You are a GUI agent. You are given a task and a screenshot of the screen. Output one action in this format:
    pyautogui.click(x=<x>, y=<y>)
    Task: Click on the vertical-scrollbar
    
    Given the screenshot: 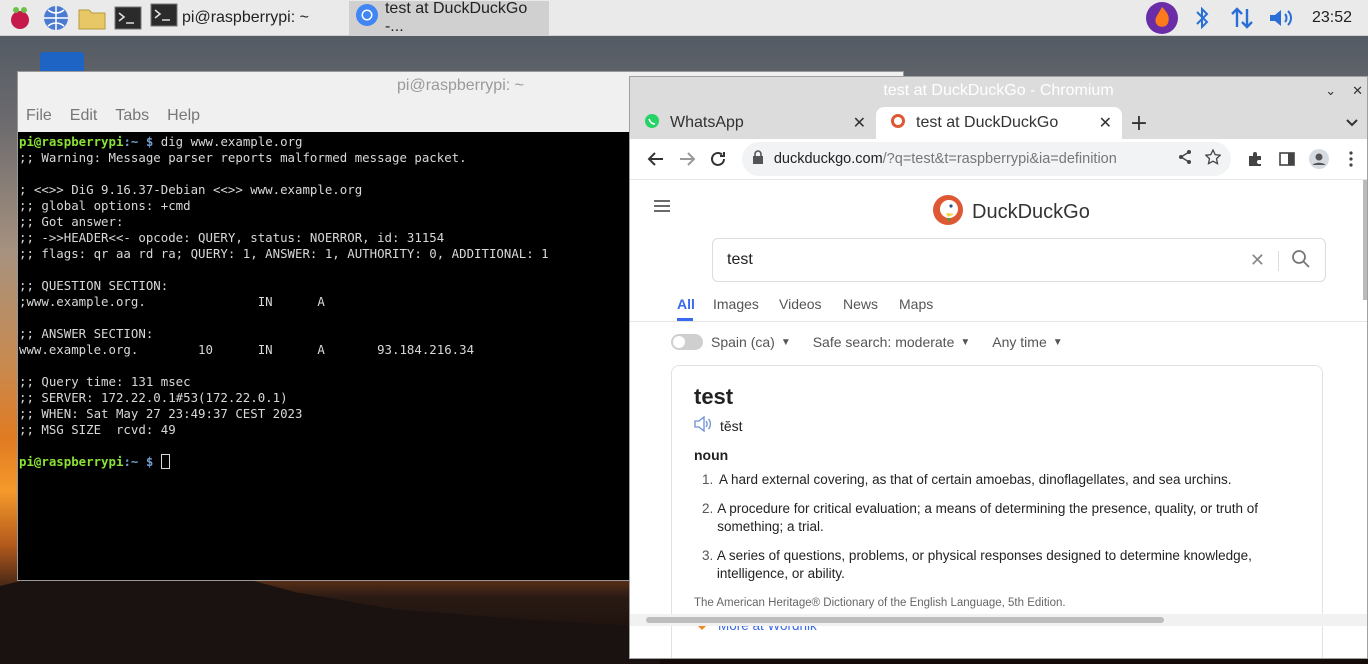 What is the action you would take?
    pyautogui.click(x=1365, y=240)
    